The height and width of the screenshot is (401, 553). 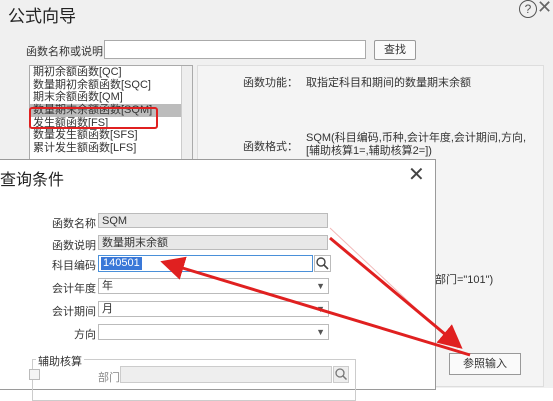 I want to click on dept-input, so click(x=226, y=374).